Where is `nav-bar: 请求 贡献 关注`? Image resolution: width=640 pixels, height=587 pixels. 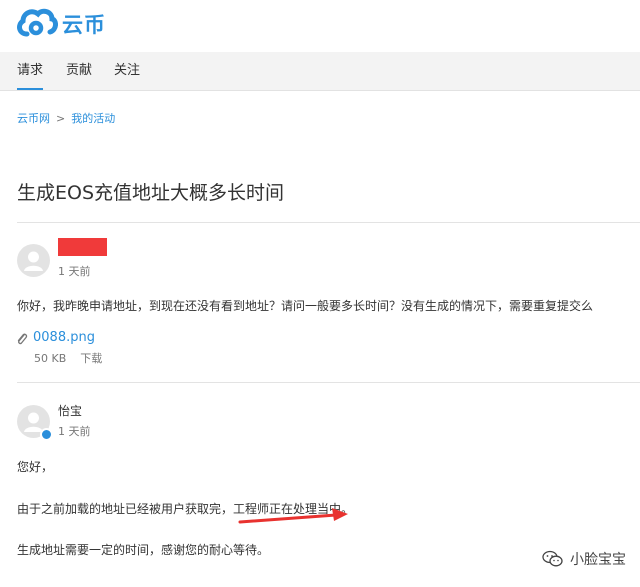 nav-bar: 请求 贡献 关注 is located at coordinates (320, 71).